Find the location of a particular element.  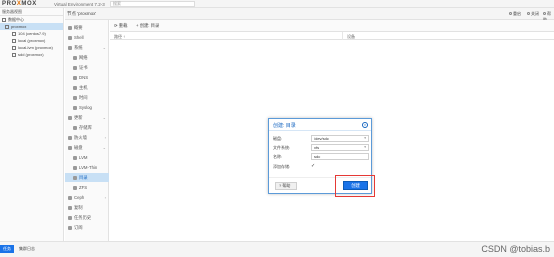

tree-item-node: proxmox is located at coordinates (31, 26).